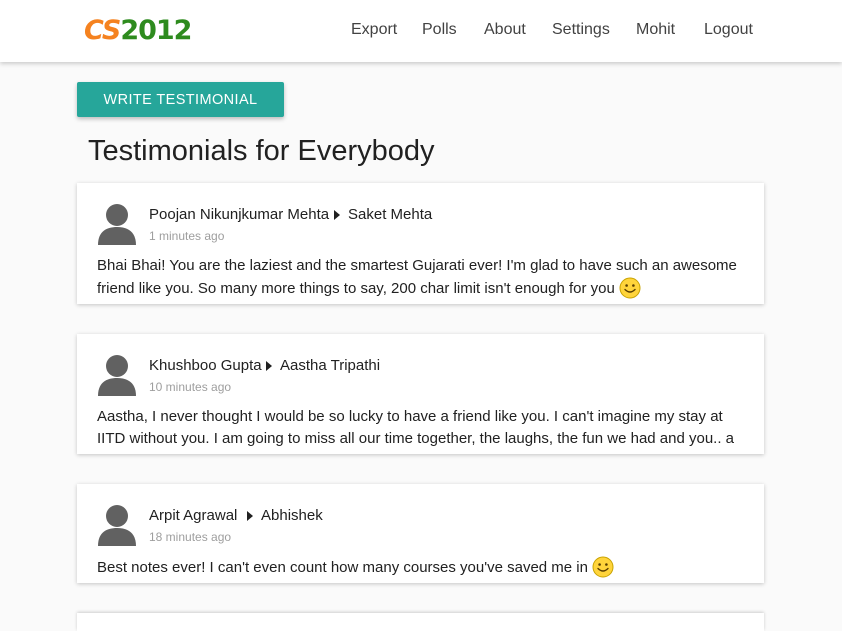 This screenshot has width=842, height=631. I want to click on write-testimonial-button: WRITE TESTIMONIAL, so click(180, 99).